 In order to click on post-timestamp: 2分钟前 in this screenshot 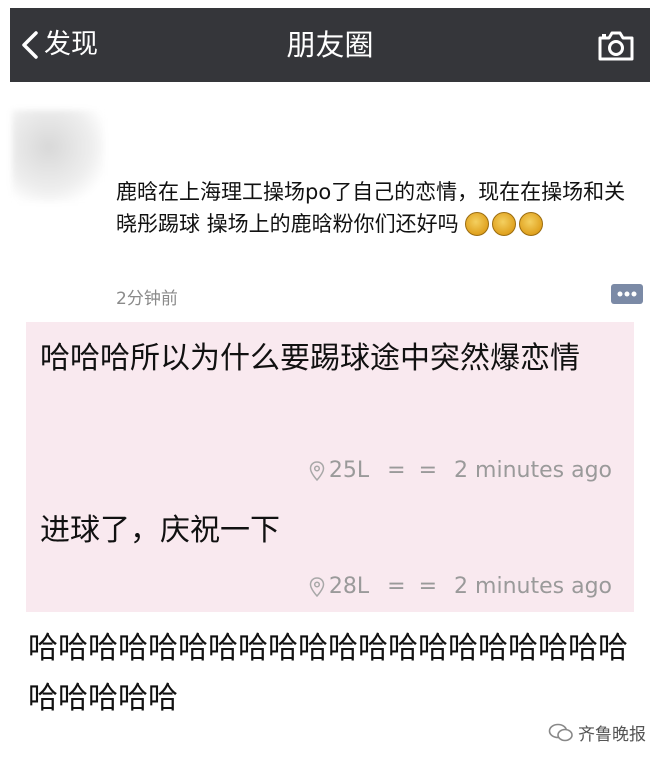, I will do `click(147, 299)`.